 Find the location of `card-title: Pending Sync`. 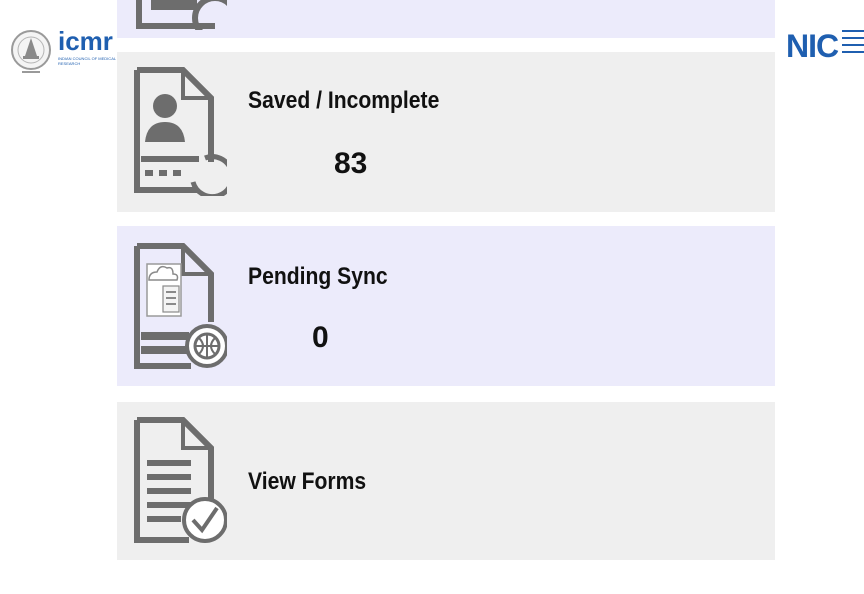

card-title: Pending Sync is located at coordinates (318, 276).